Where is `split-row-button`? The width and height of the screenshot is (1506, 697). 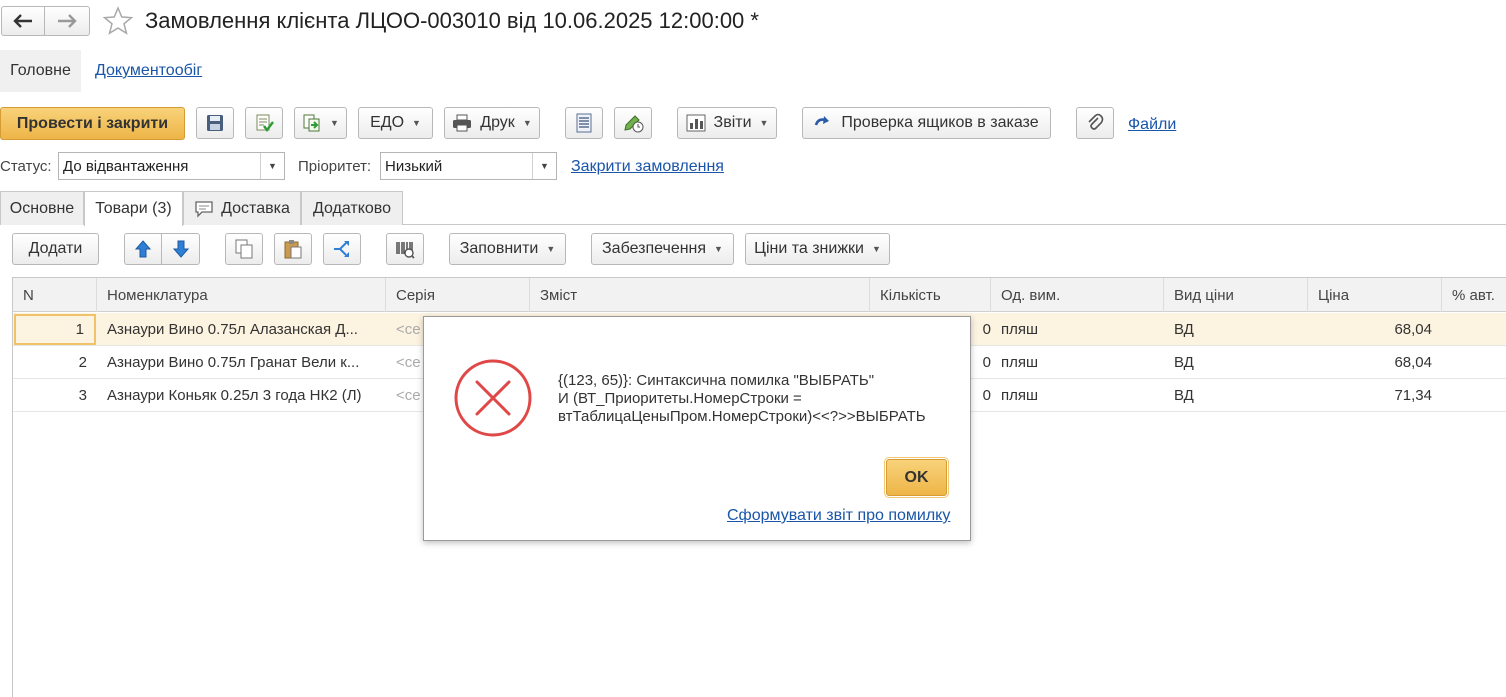
split-row-button is located at coordinates (342, 249).